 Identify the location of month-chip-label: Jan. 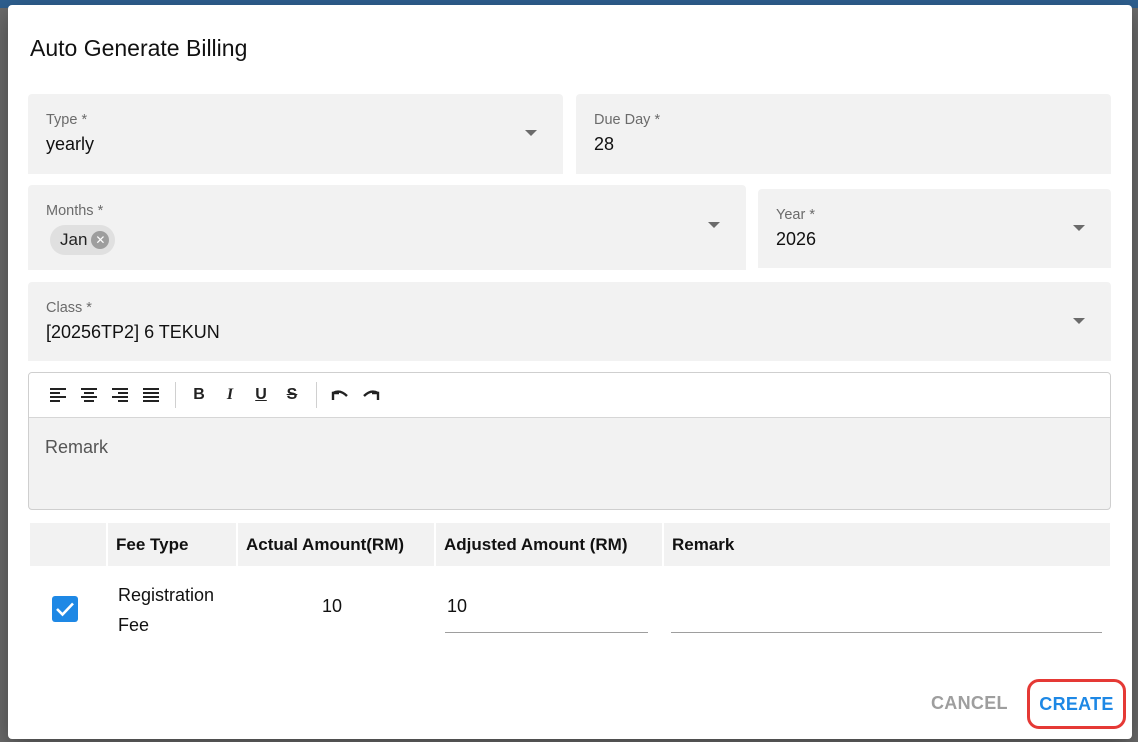
(74, 239).